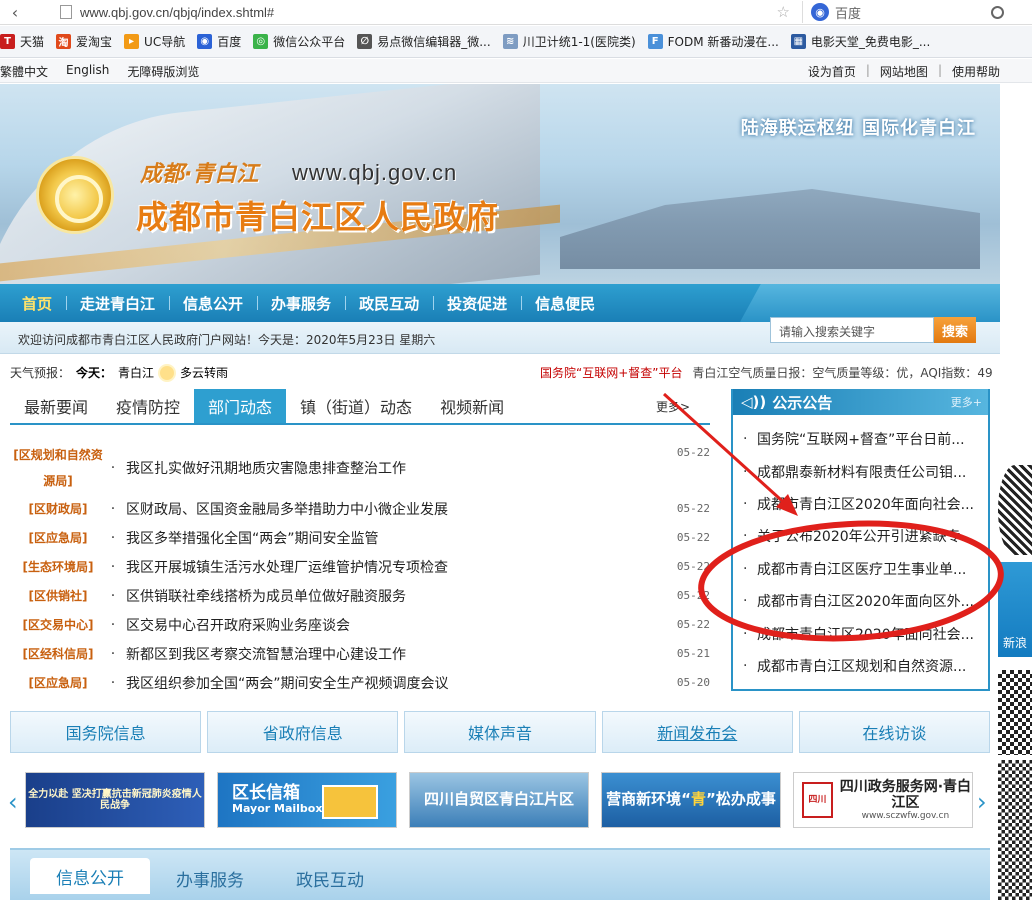 The width and height of the screenshot is (1032, 900). What do you see at coordinates (395, 538) in the screenshot?
I see `news-title: 我区多举措强化全国“两会”期间安全监管` at bounding box center [395, 538].